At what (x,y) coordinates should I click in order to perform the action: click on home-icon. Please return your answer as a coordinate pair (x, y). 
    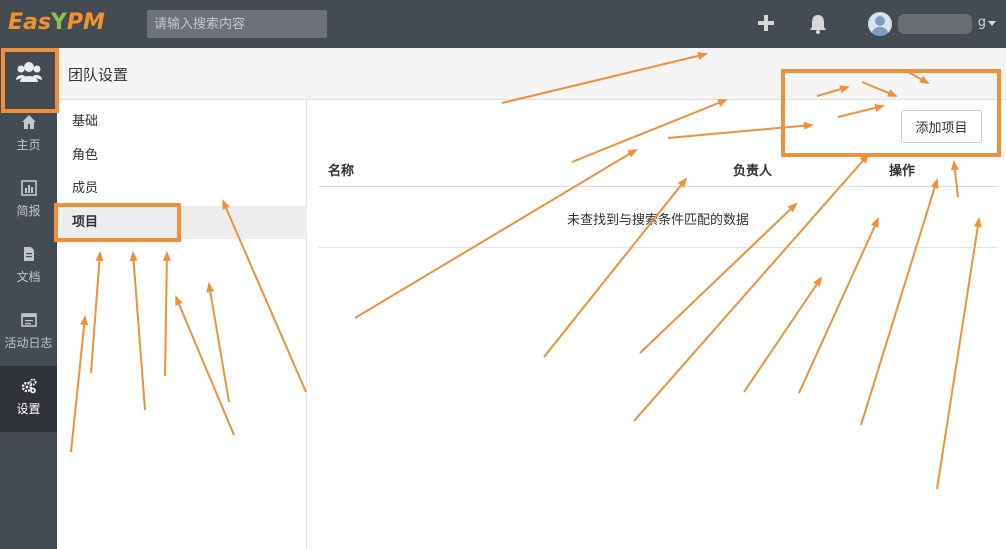
    Looking at the image, I should click on (28, 122).